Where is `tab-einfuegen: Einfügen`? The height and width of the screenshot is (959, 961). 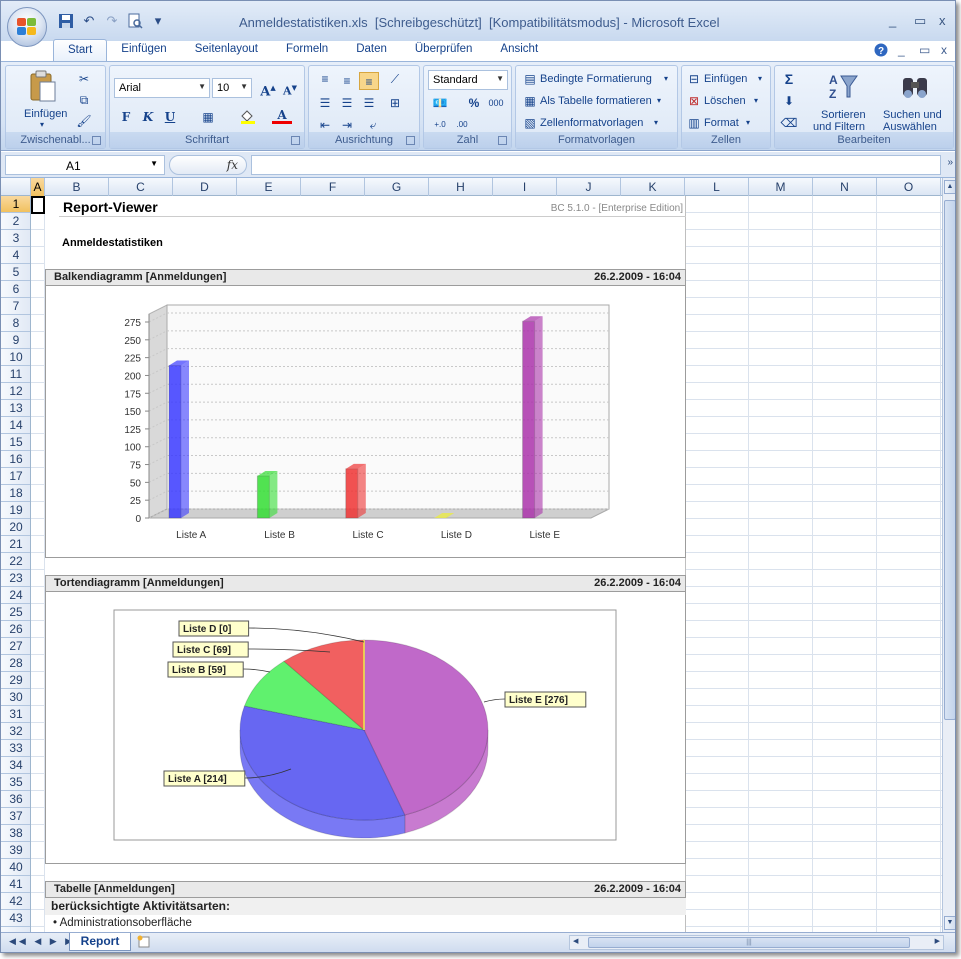
tab-einfuegen: Einfügen is located at coordinates (143, 50).